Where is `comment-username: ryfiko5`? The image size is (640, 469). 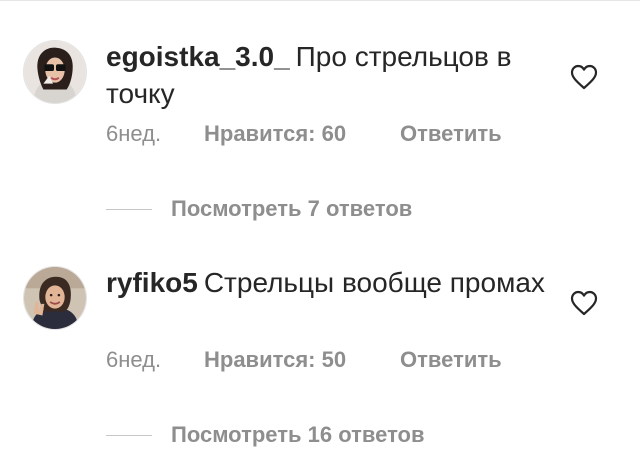 comment-username: ryfiko5 is located at coordinates (152, 282).